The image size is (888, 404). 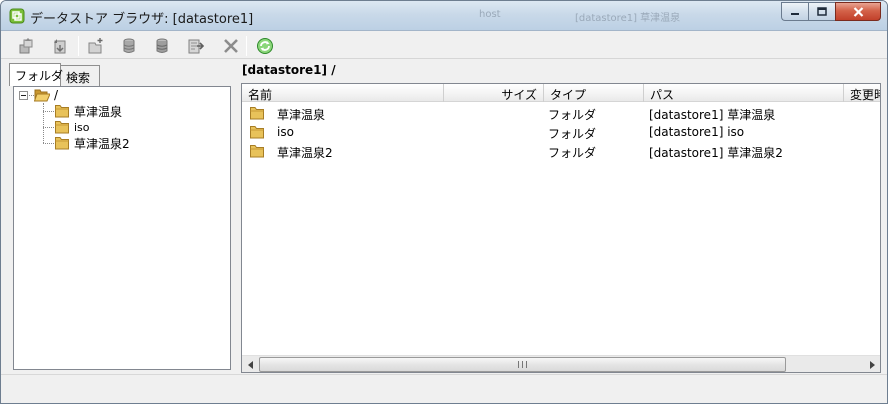 What do you see at coordinates (716, 153) in the screenshot?
I see `row-path: [datastore1] 草津温泉2` at bounding box center [716, 153].